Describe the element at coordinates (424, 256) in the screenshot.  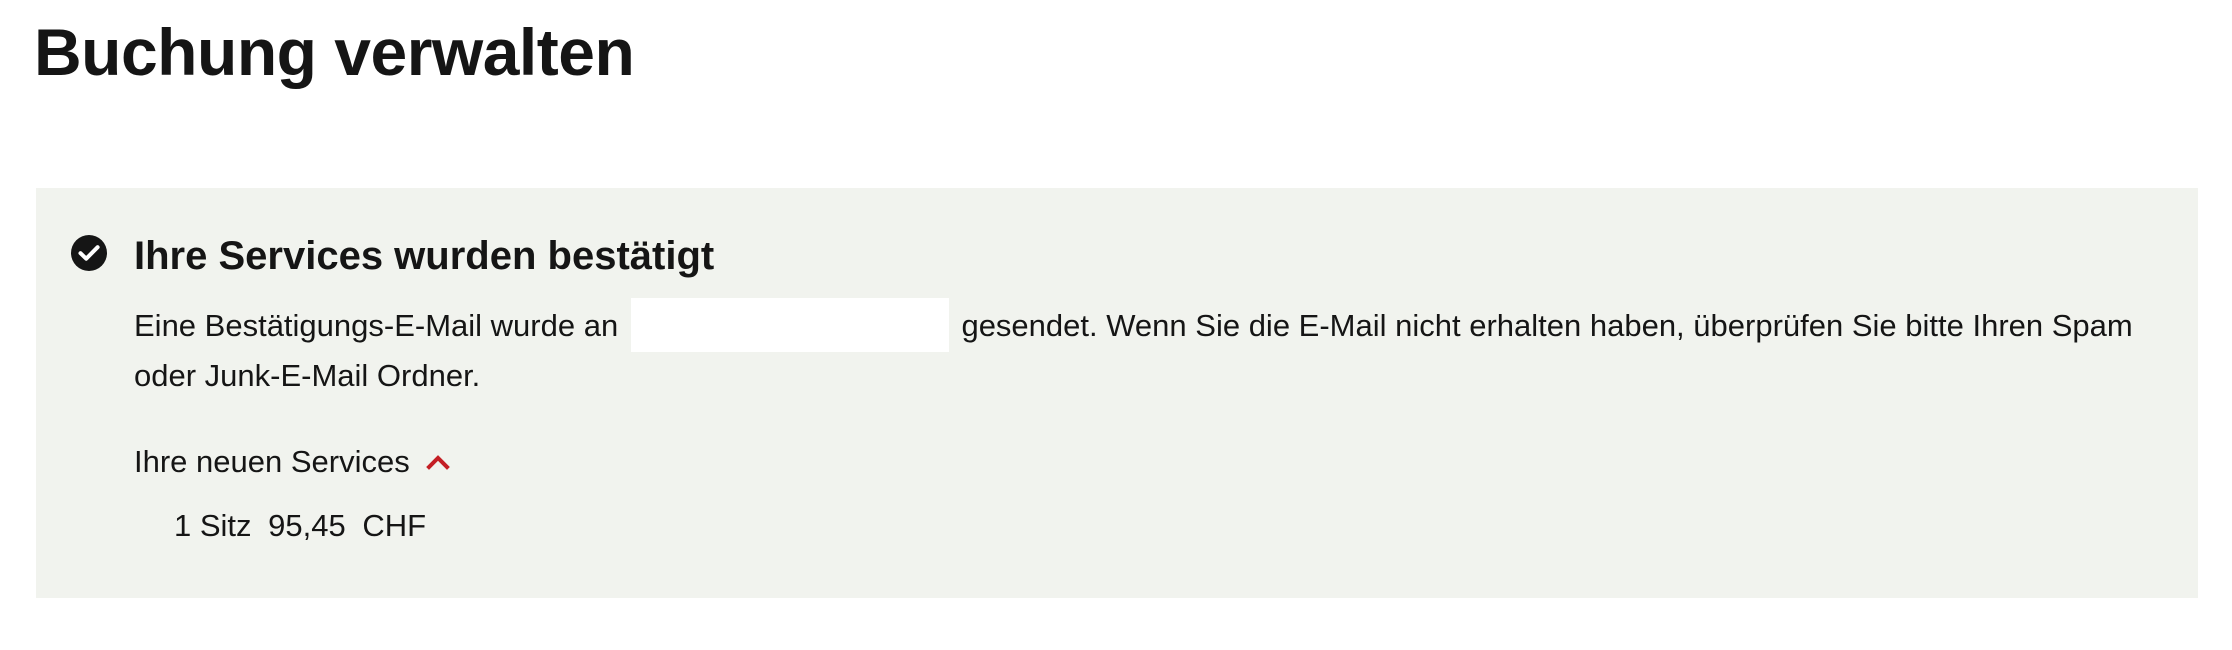
I see `confirmation-title: Ihre Services wurden bestätigt` at that location.